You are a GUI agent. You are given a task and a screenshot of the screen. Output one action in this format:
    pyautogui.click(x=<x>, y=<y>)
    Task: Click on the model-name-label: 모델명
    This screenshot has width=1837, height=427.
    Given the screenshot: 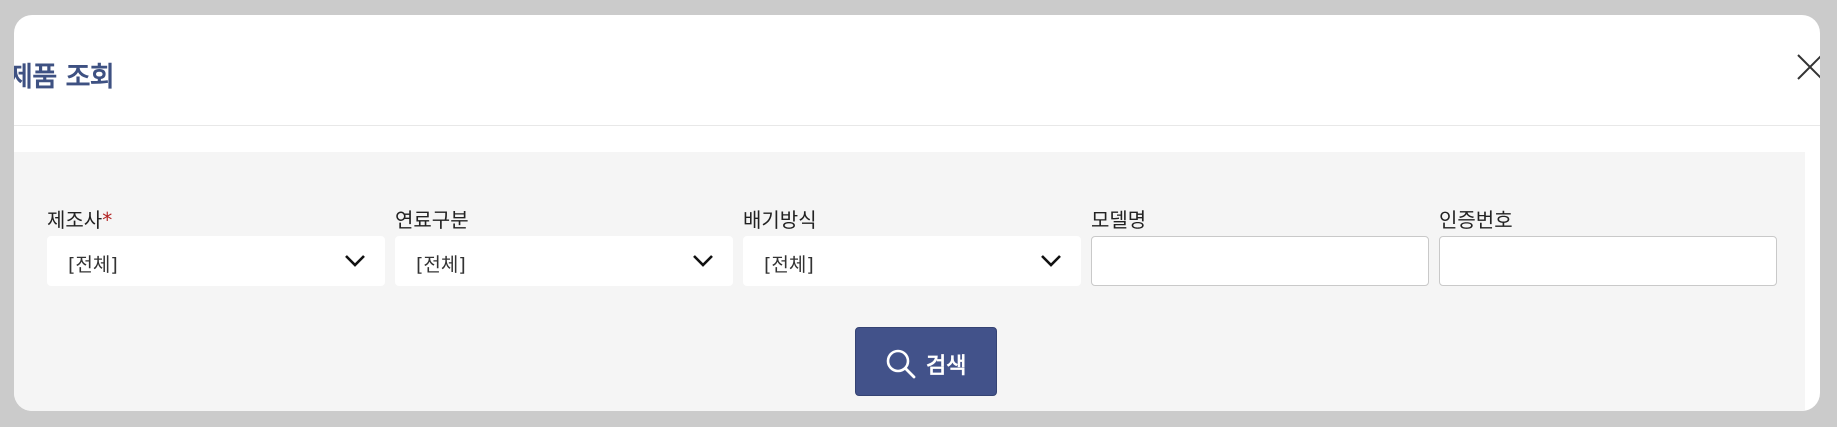 What is the action you would take?
    pyautogui.click(x=1119, y=220)
    